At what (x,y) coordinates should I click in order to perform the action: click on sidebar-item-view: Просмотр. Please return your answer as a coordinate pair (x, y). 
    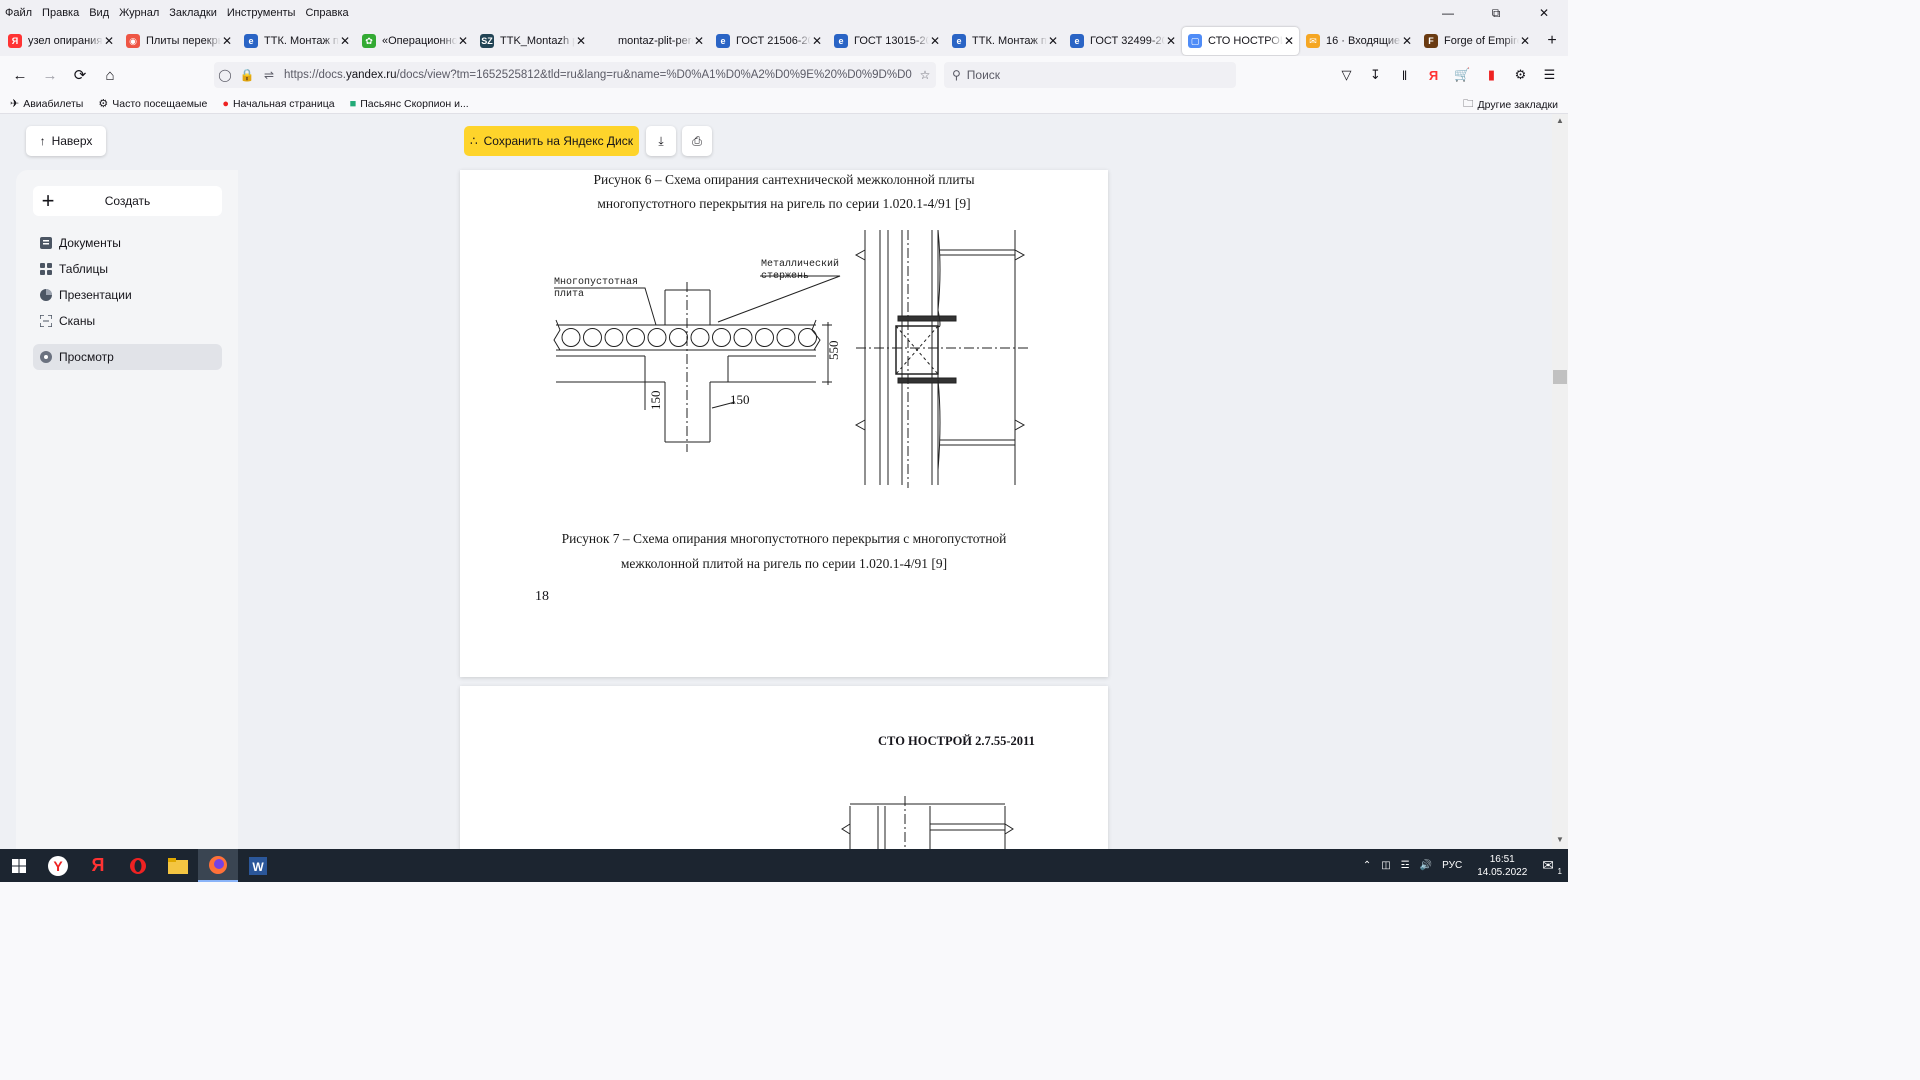
    Looking at the image, I should click on (127, 357).